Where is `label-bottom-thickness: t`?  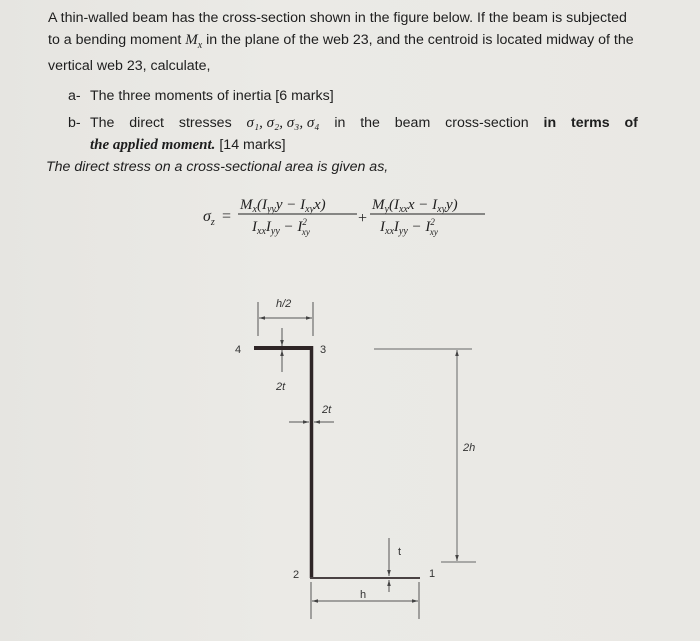
label-bottom-thickness: t is located at coordinates (399, 552).